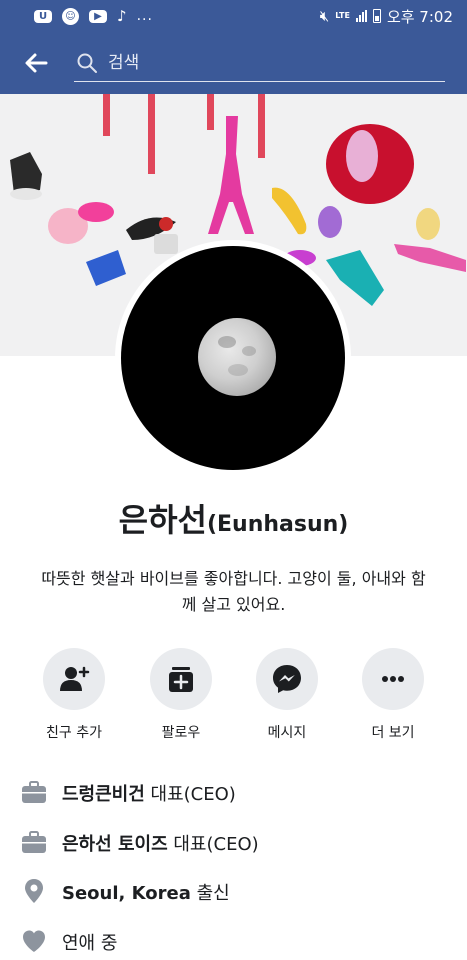  What do you see at coordinates (126, 893) in the screenshot?
I see `info-hometown-place: Seoul, Korea` at bounding box center [126, 893].